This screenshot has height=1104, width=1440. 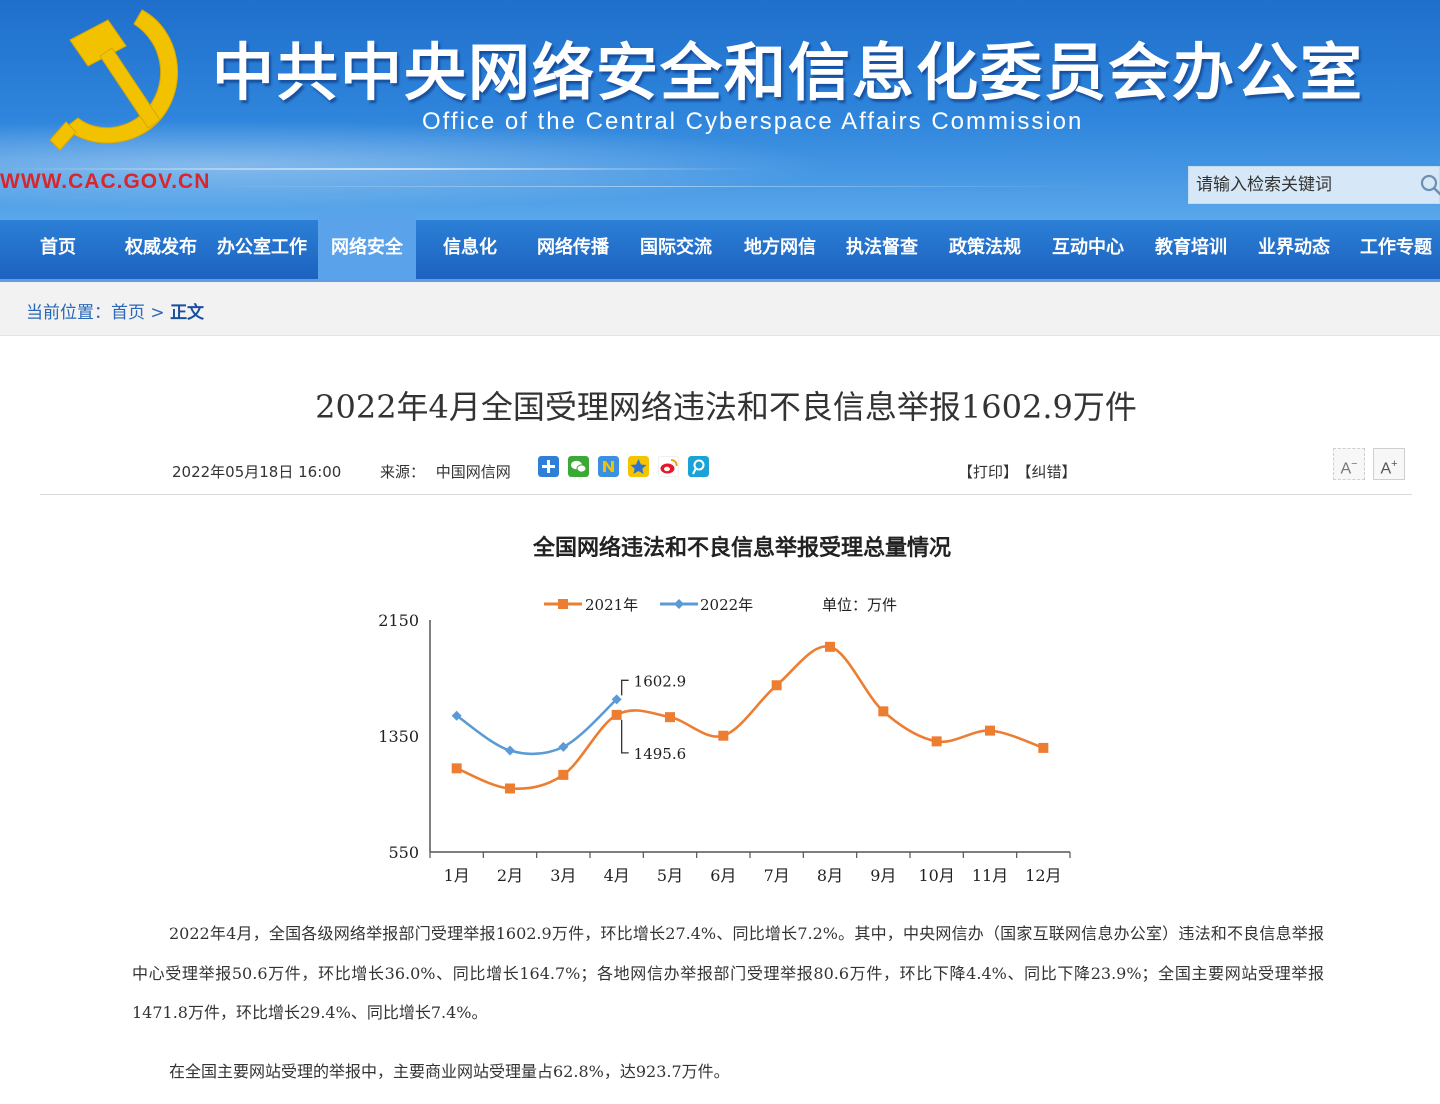 I want to click on font-larger-label: A, so click(x=1386, y=469).